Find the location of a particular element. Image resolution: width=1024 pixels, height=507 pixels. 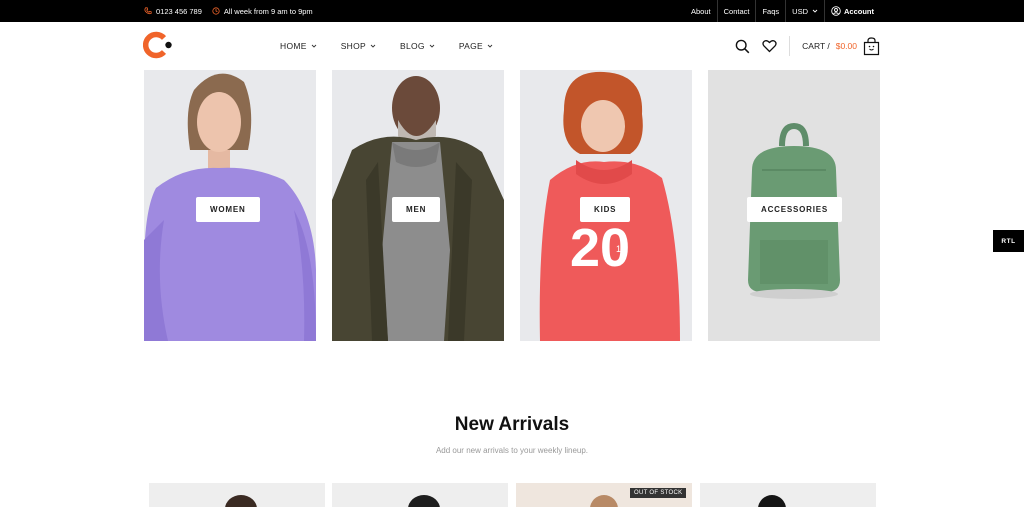

nav-page-label: PAGE is located at coordinates (471, 46).